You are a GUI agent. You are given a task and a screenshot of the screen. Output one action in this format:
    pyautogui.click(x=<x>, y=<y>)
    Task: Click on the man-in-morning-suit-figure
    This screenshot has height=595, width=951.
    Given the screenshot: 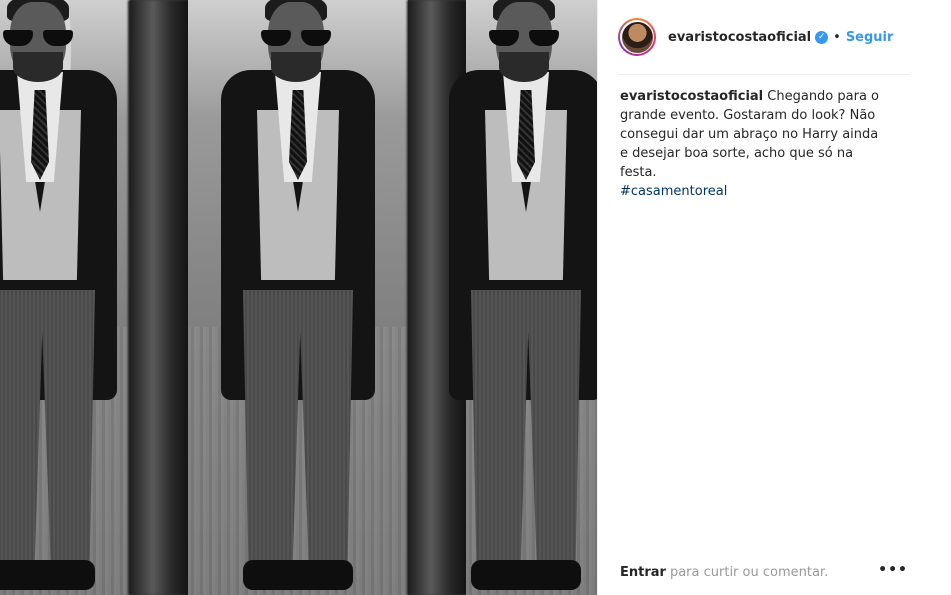 What is the action you would take?
    pyautogui.click(x=62, y=297)
    